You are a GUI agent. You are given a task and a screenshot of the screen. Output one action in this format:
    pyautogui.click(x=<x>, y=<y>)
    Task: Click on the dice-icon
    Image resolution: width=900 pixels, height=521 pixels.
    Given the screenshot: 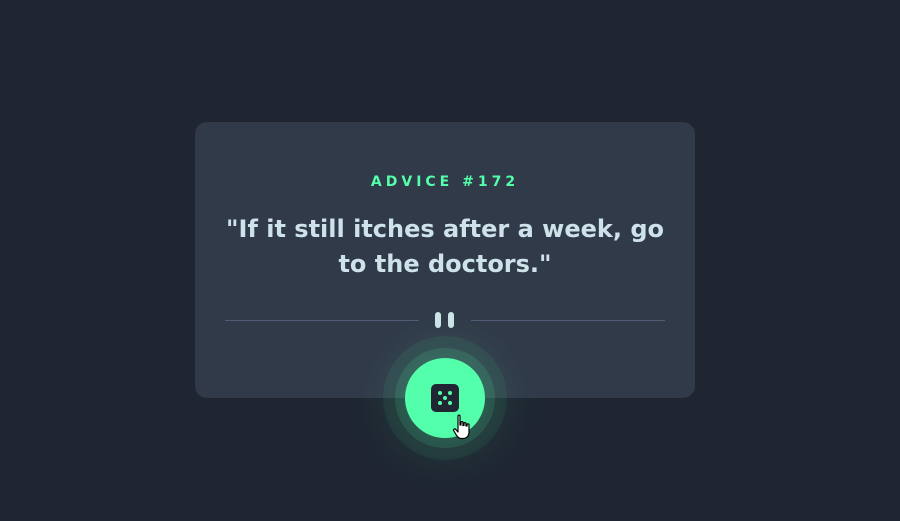 What is the action you would take?
    pyautogui.click(x=445, y=398)
    